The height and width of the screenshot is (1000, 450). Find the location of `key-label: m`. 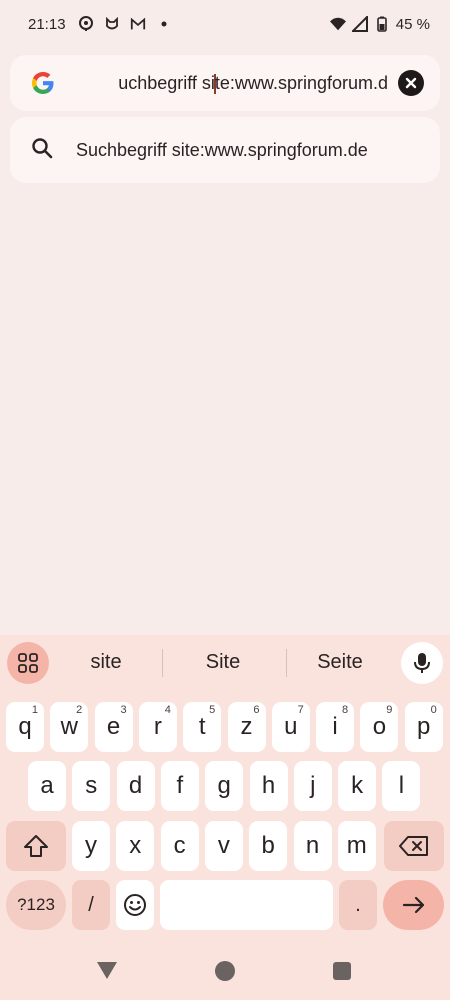

key-label: m is located at coordinates (356, 845).